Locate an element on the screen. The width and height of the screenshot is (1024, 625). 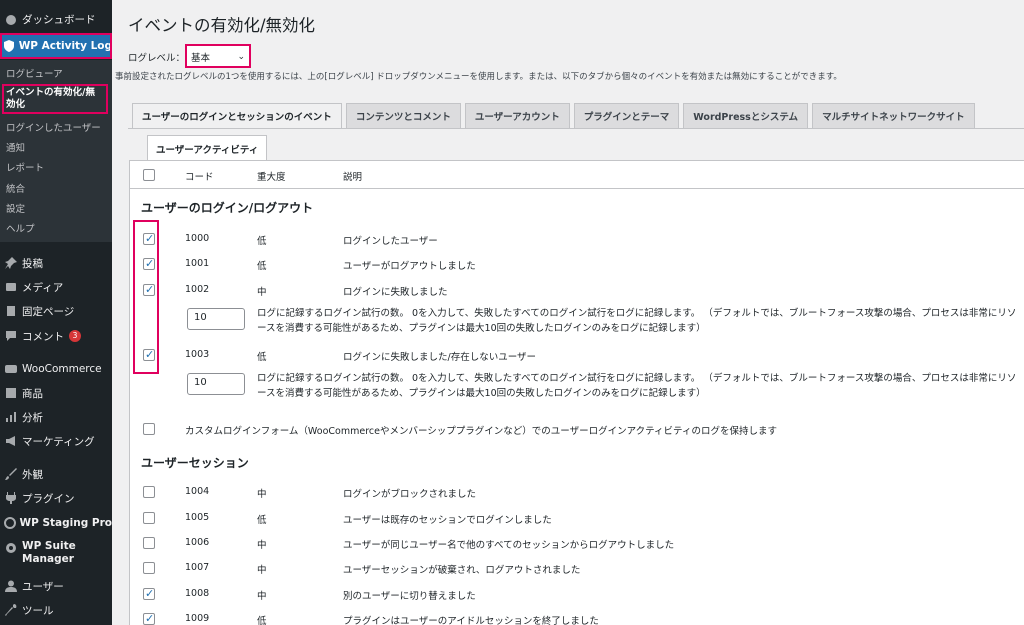
menu-comments-label: コメント is located at coordinates (43, 336).